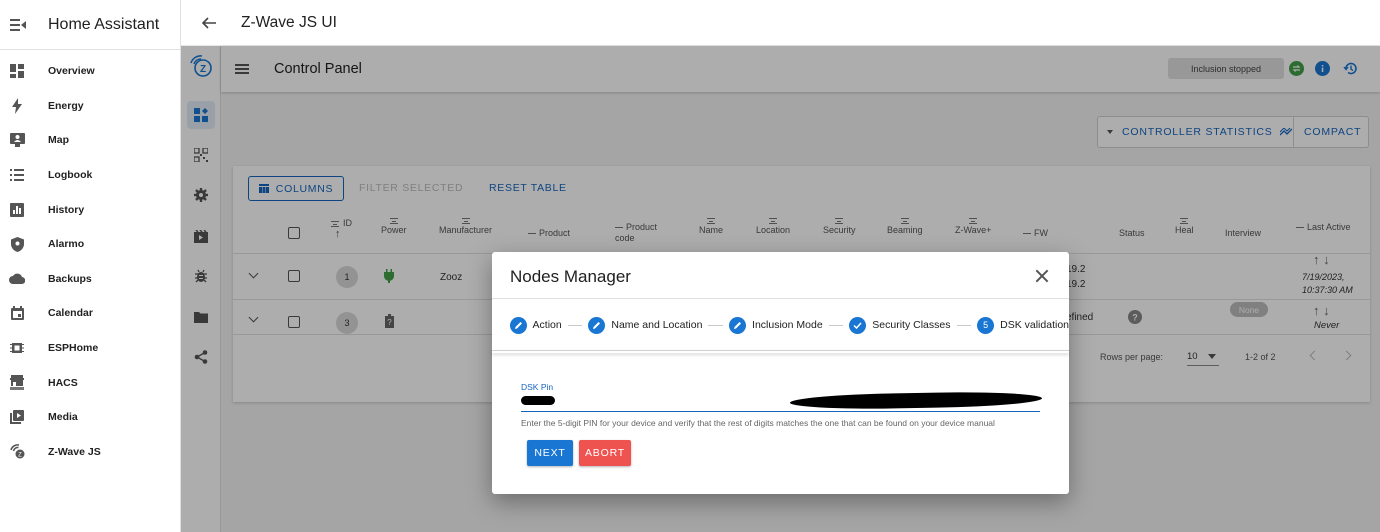  What do you see at coordinates (289, 22) in the screenshot?
I see `page-title: Z-Wave JS UI` at bounding box center [289, 22].